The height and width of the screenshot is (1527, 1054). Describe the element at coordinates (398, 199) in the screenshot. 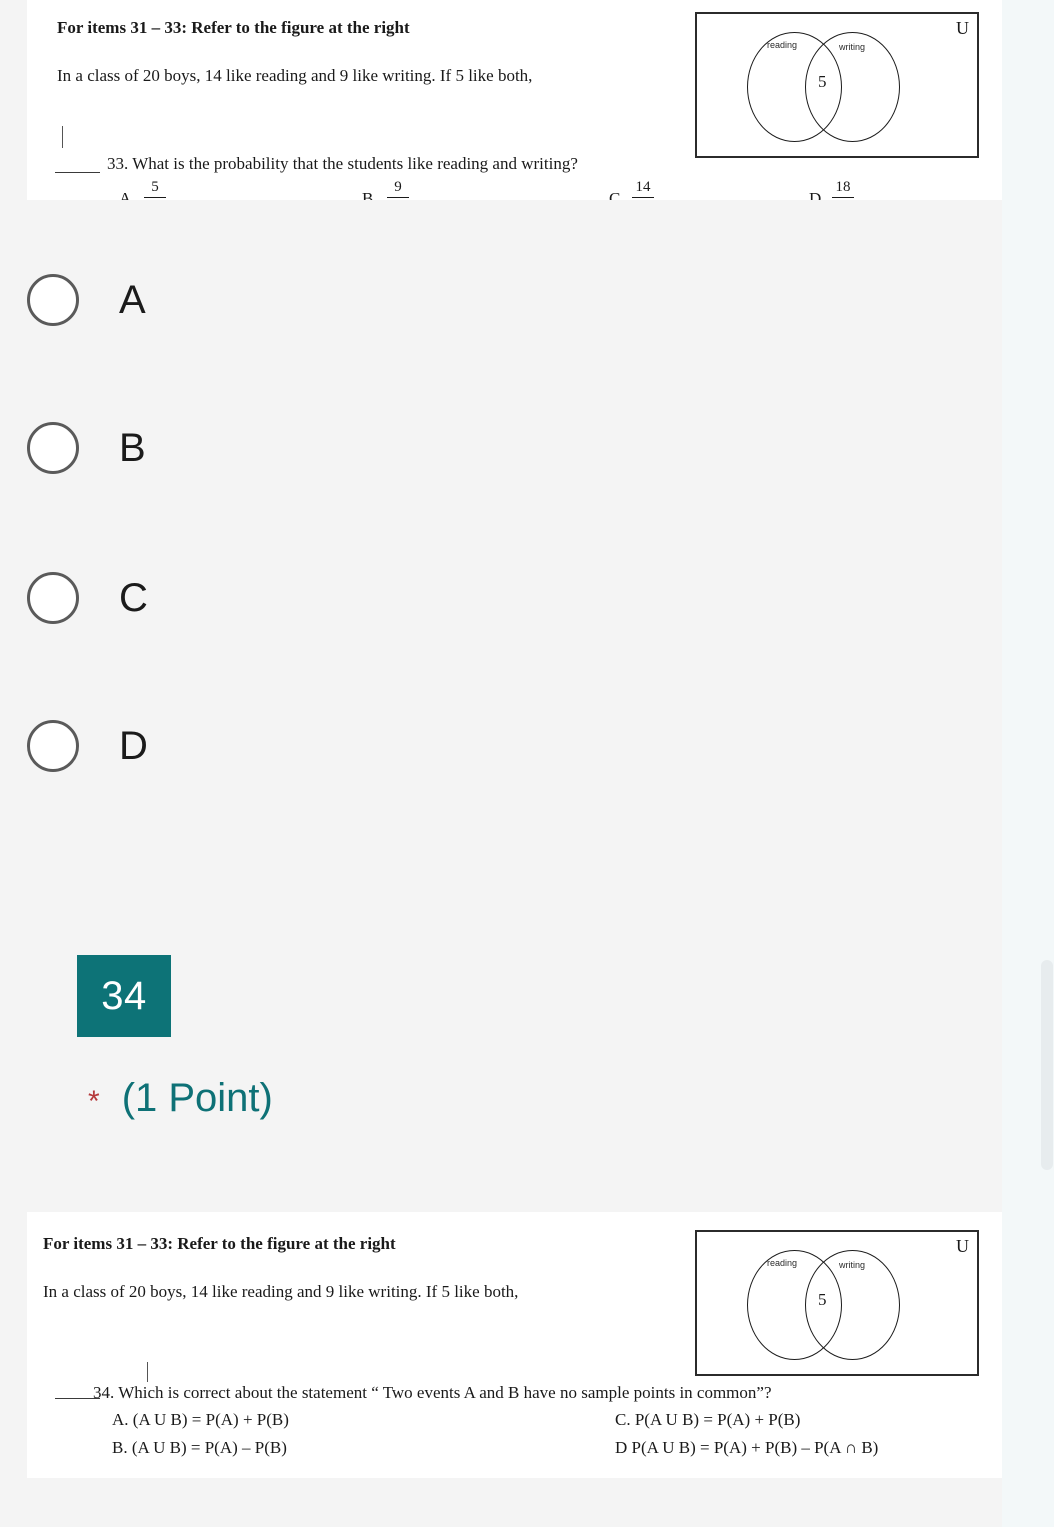

I see `q33-option-b-denominator: 20` at that location.